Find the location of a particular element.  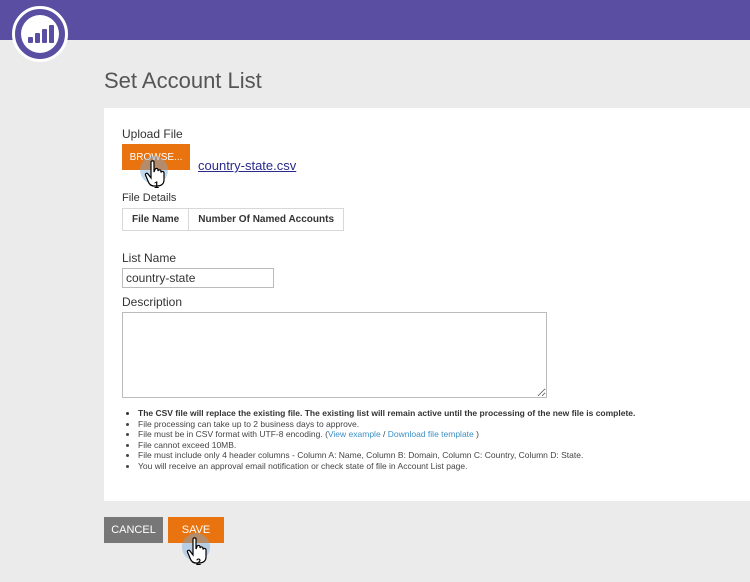

step-number: 2 is located at coordinates (199, 562).